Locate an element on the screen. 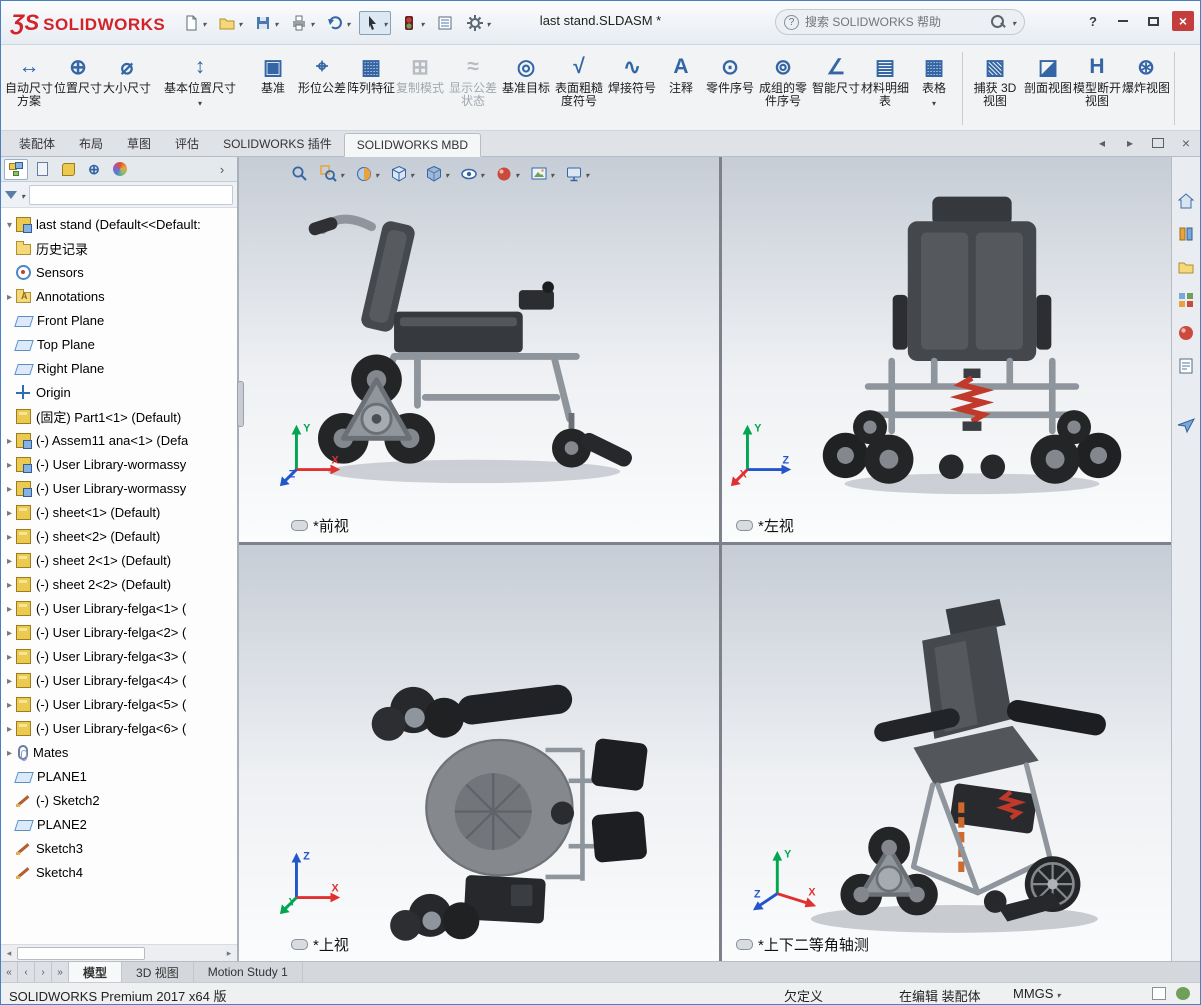  tab-solidworks-addins: SOLIDWORKS 插件 is located at coordinates (277, 143).